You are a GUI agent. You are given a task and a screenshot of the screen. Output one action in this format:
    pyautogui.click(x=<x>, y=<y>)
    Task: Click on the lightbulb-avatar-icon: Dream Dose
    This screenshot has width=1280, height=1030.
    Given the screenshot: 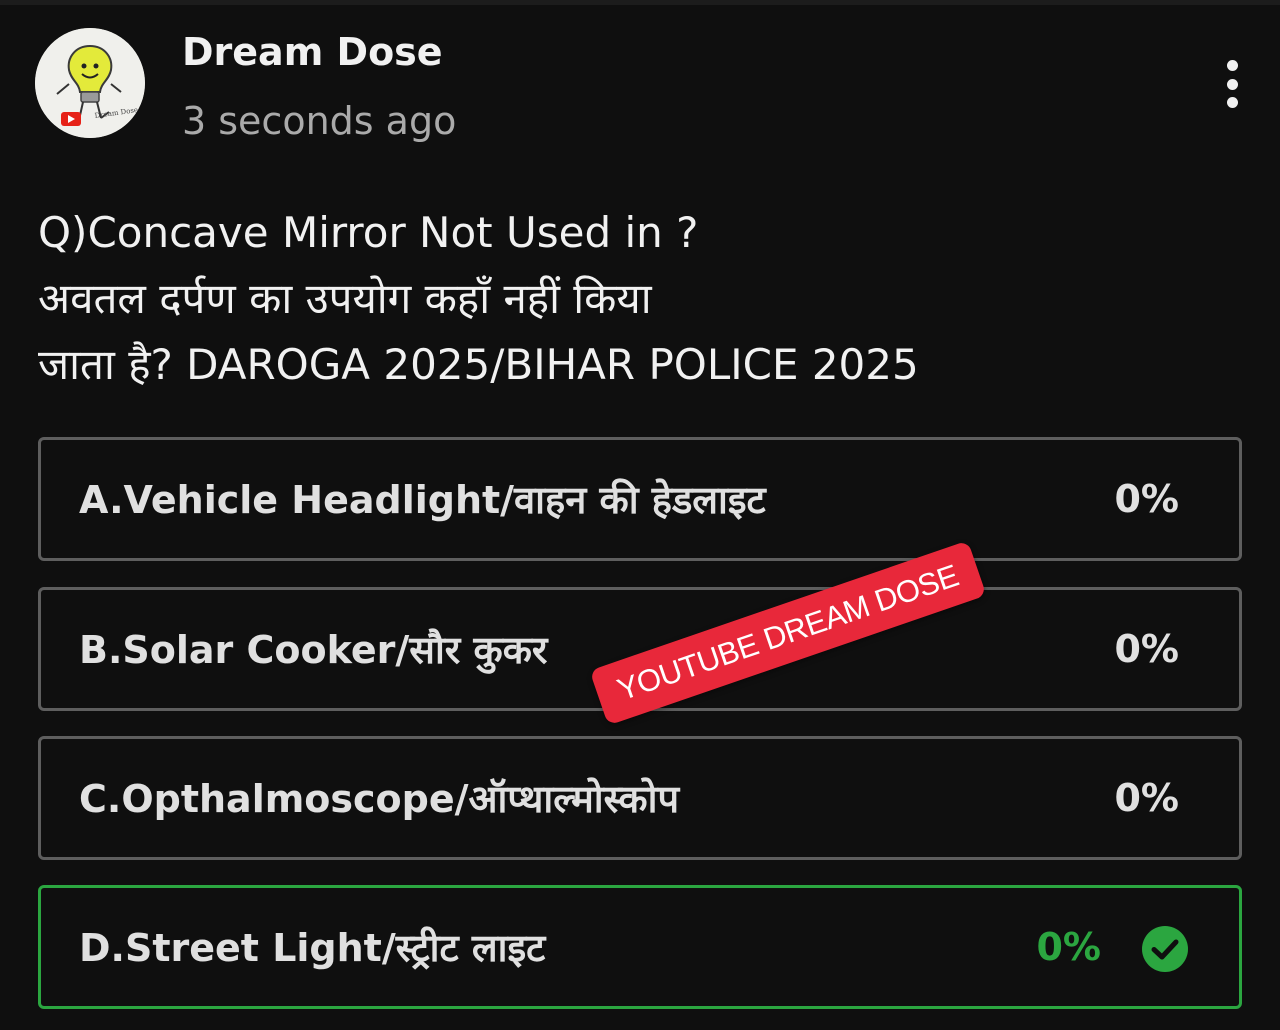 What is the action you would take?
    pyautogui.click(x=90, y=83)
    